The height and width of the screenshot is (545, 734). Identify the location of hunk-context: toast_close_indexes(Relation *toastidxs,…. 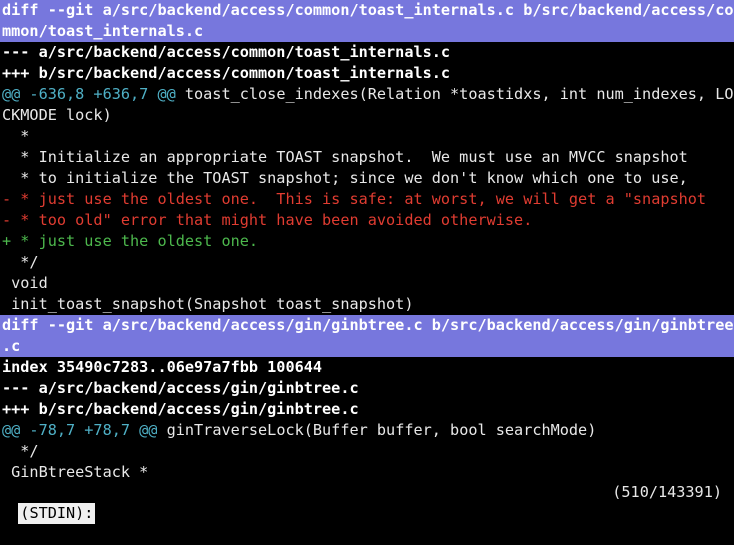
(454, 94).